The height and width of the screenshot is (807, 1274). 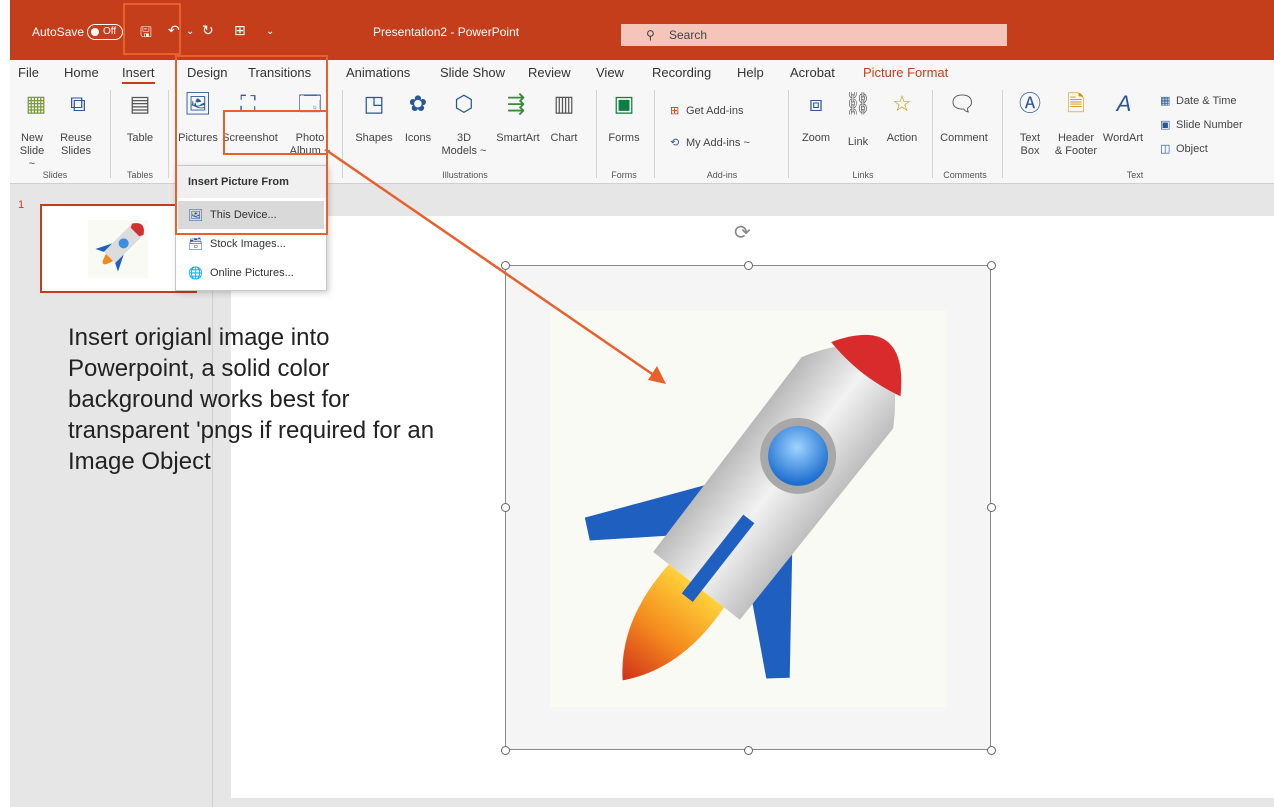 What do you see at coordinates (492, 264) in the screenshot?
I see `arrow-line` at bounding box center [492, 264].